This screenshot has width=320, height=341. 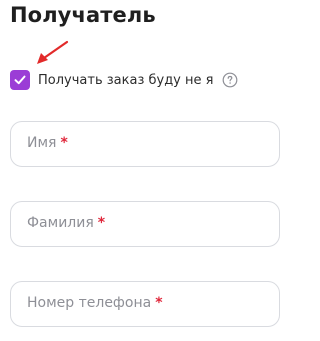 I want to click on first-name-placeholder: Имя *, so click(x=47, y=143).